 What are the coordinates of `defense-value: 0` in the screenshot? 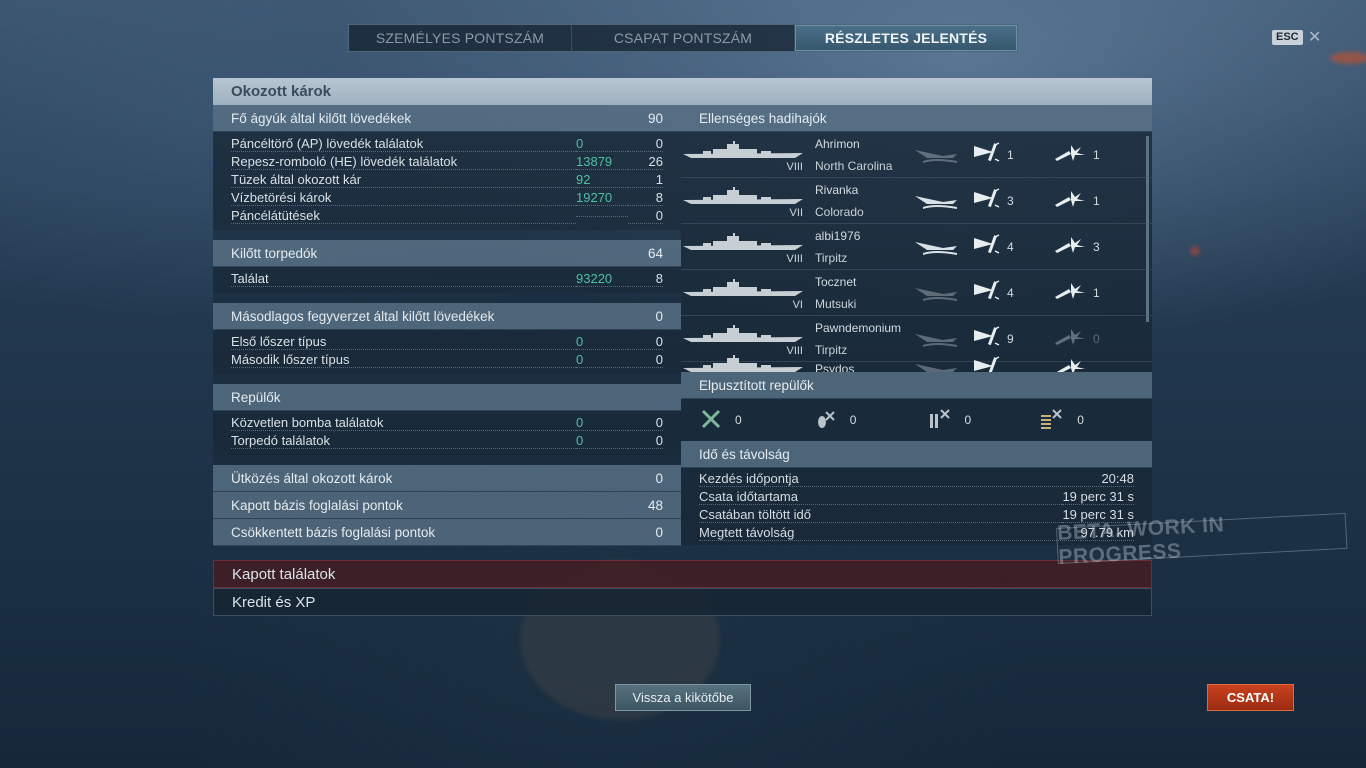 It's located at (659, 532).